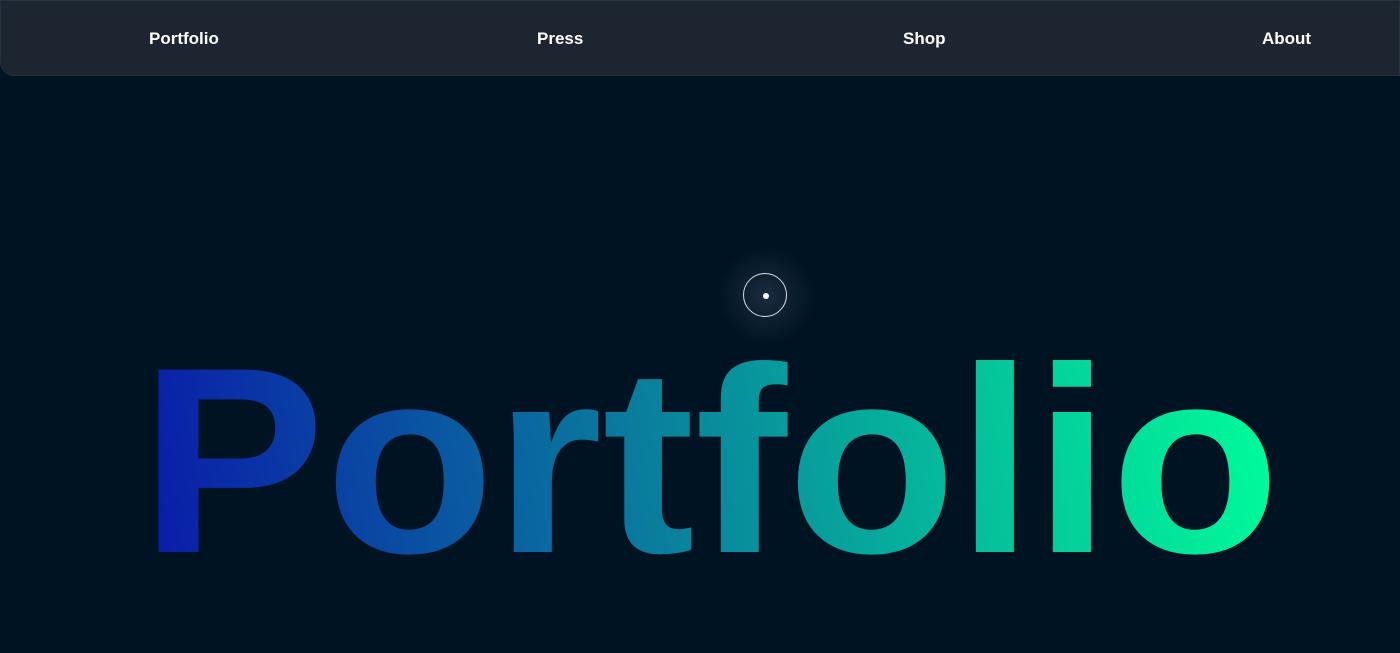 This screenshot has width=1400, height=653. Describe the element at coordinates (560, 39) in the screenshot. I see `nav-link-press: Press` at that location.